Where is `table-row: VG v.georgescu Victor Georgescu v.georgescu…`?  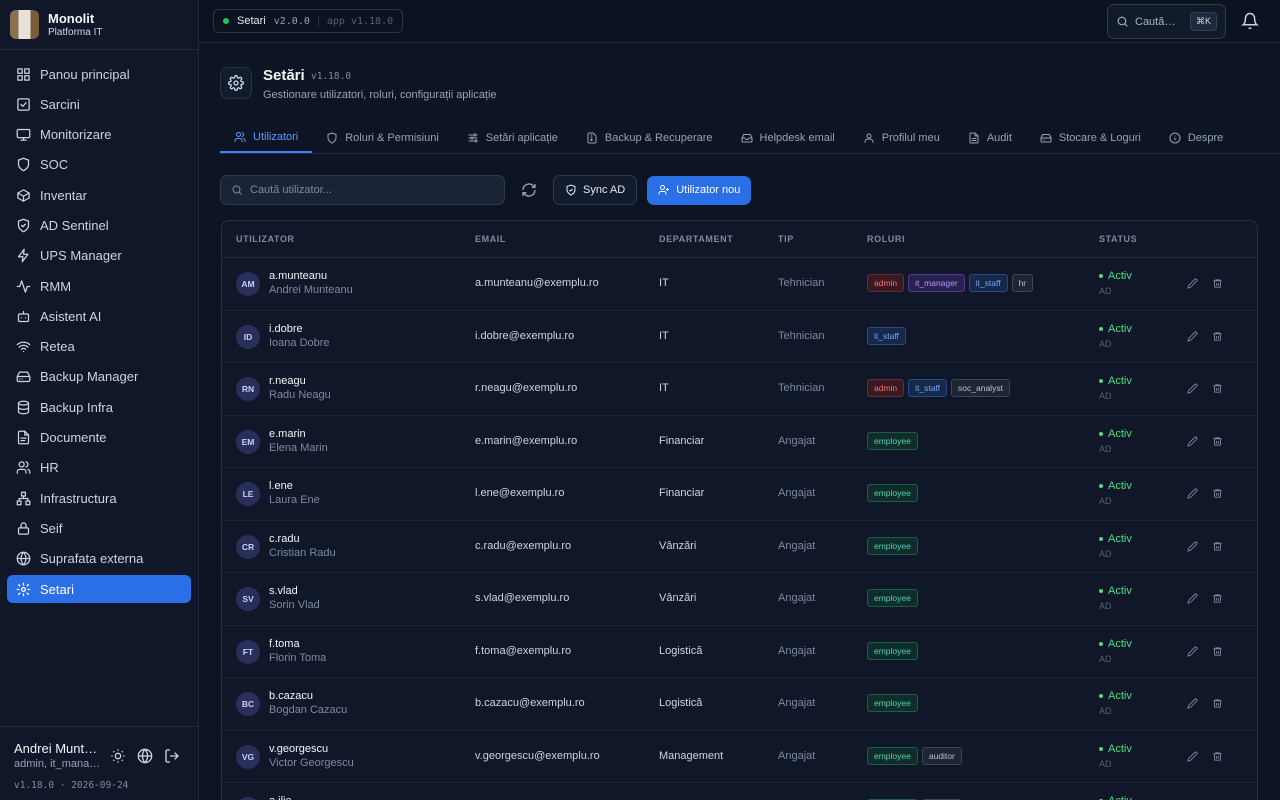
table-row: VG v.georgescu Victor Georgescu v.georgescu… is located at coordinates (739, 757).